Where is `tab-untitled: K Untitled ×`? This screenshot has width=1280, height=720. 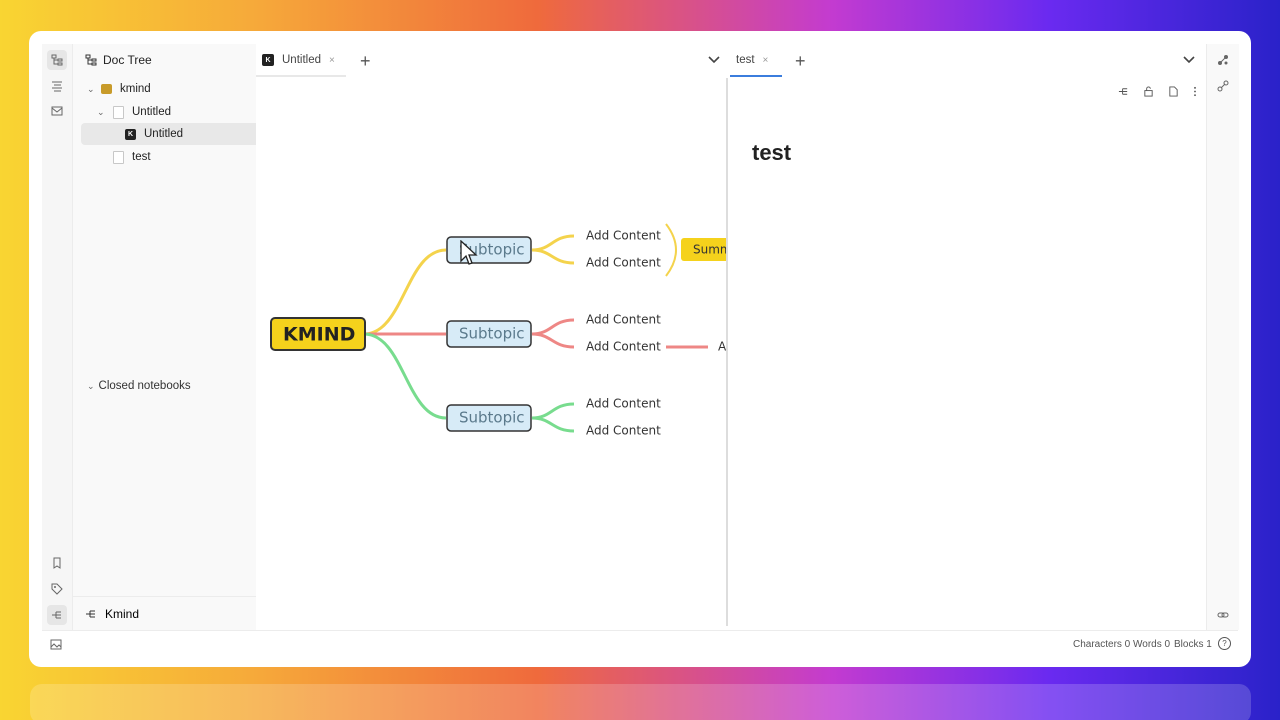 tab-untitled: K Untitled × is located at coordinates (298, 60).